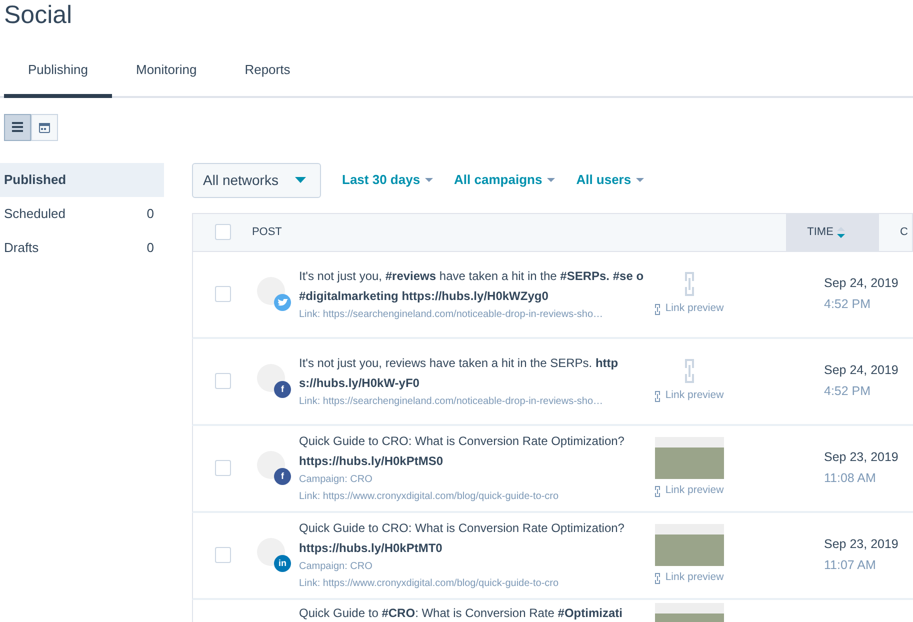  Describe the element at coordinates (82, 179) in the screenshot. I see `sidebar-item: Published` at that location.